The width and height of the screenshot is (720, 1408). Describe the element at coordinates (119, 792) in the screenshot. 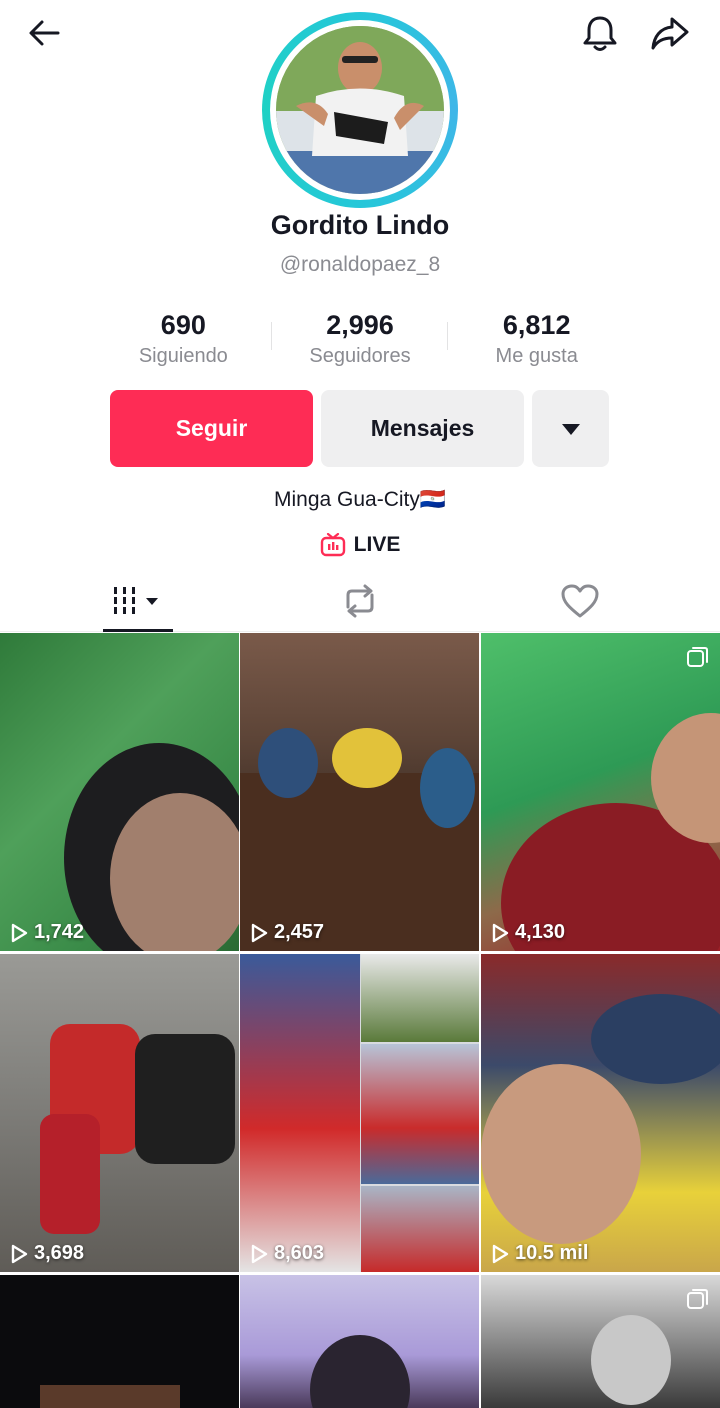

I see `video-thumbnail: 1,742` at that location.